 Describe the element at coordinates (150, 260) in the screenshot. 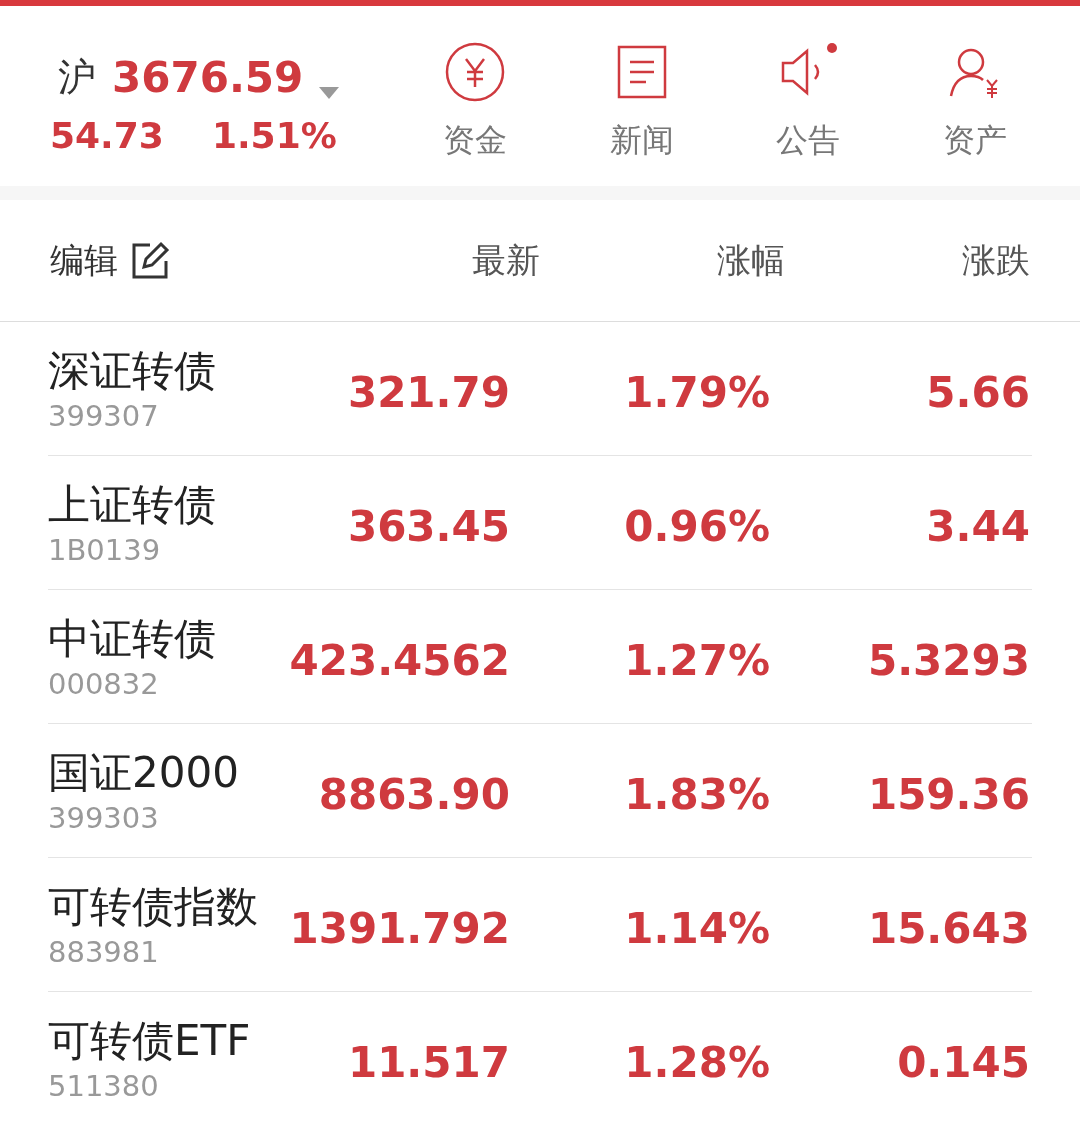

I see `edit-icon` at that location.